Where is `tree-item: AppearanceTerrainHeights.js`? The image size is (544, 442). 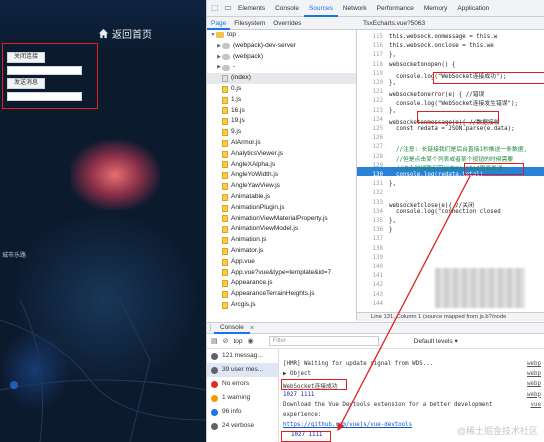 tree-item: AppearanceTerrainHeights.js is located at coordinates (281, 294).